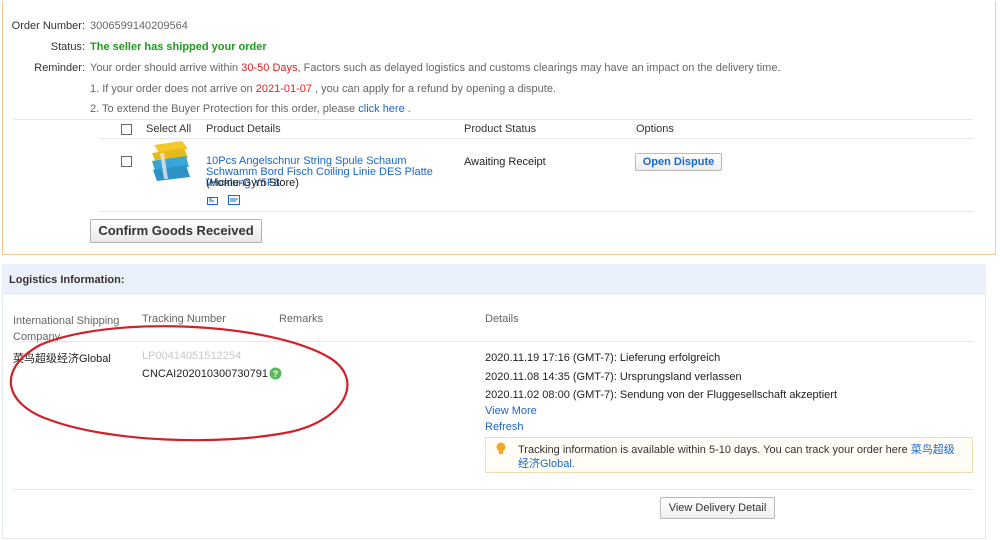 This screenshot has height=540, width=1000. I want to click on store-name: (Home-Gym Store), so click(252, 183).